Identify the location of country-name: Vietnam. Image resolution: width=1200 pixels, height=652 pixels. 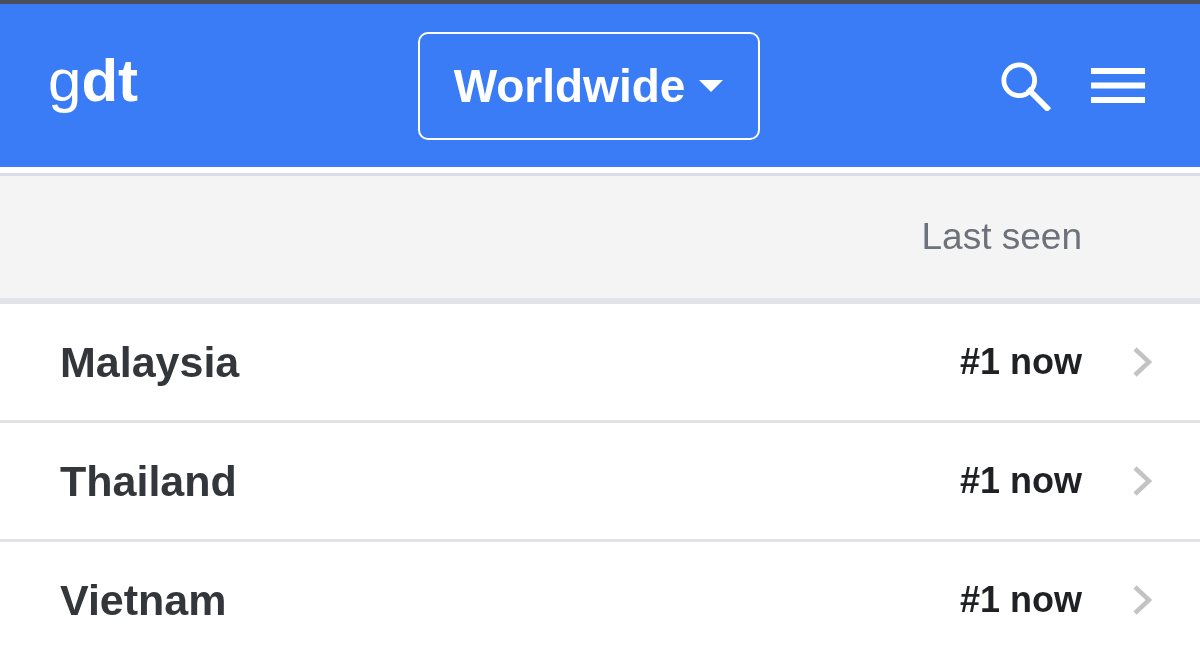
(143, 600).